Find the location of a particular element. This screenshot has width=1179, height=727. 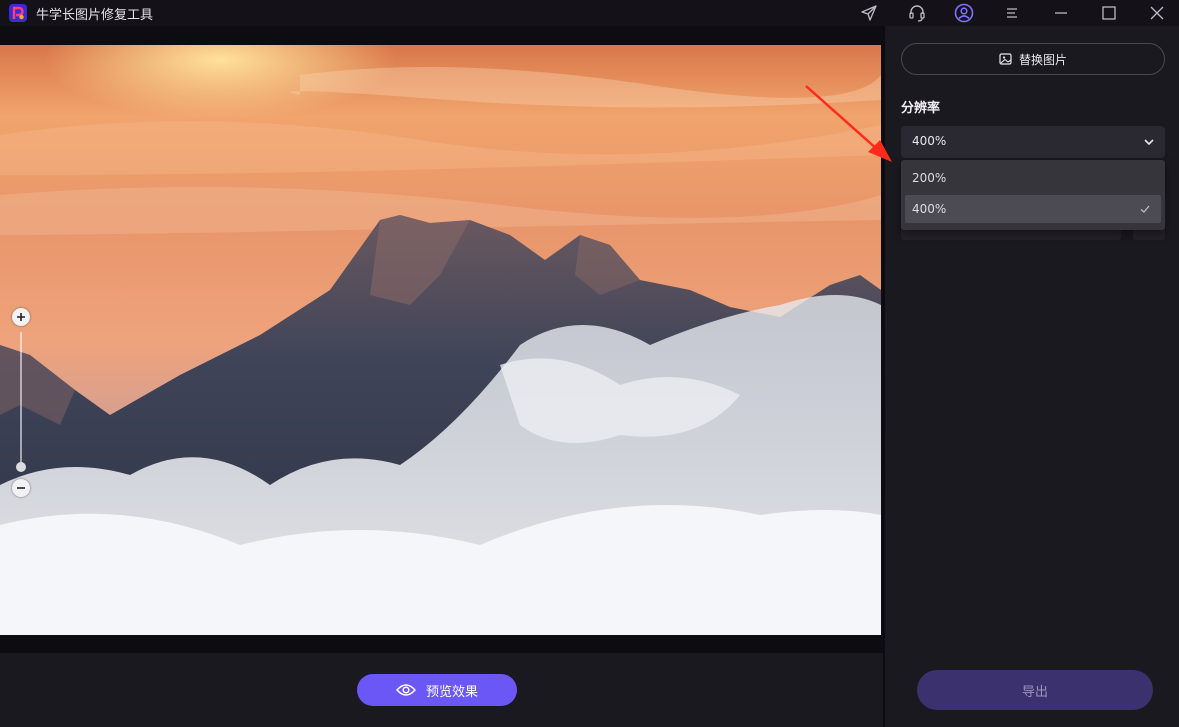

resolution-dropdown: 200% 400% is located at coordinates (1033, 195).